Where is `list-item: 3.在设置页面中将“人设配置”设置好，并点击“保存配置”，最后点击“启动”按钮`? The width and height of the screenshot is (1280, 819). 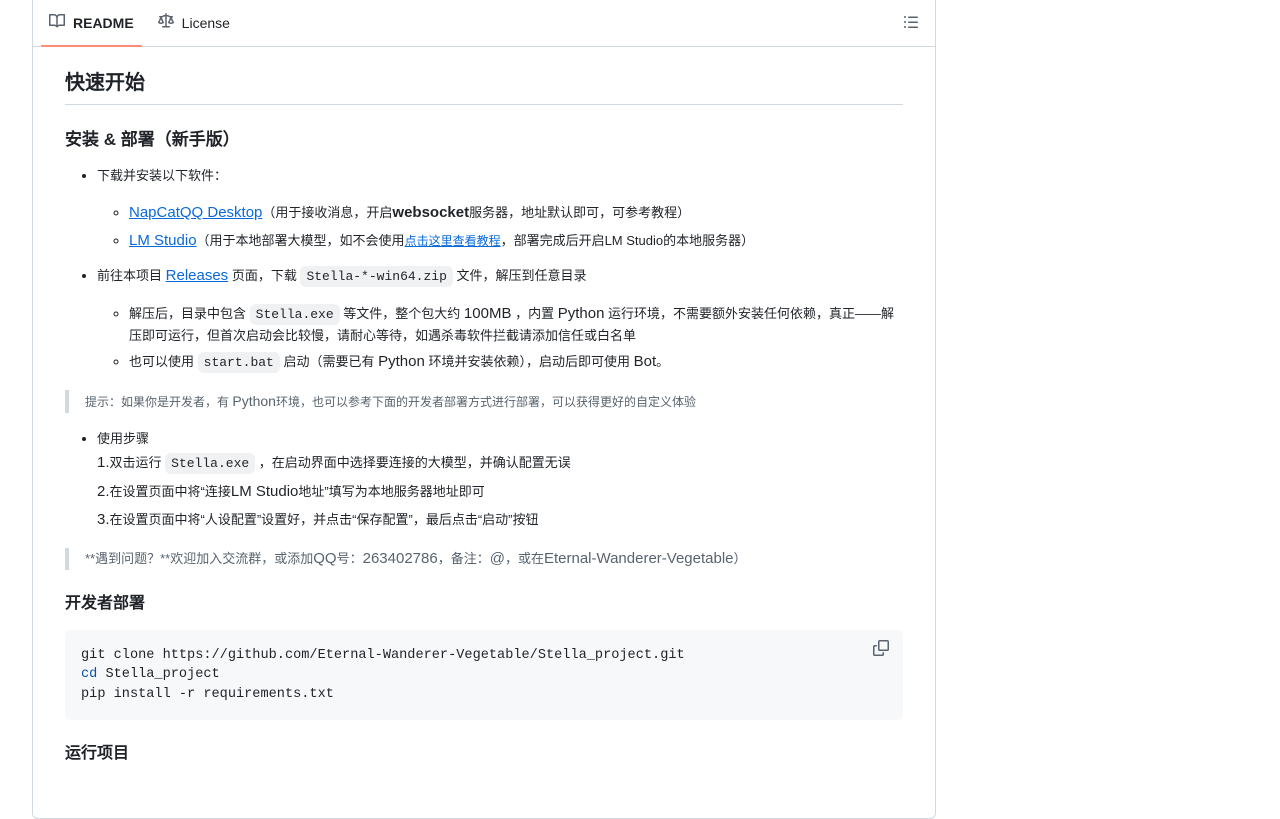
list-item: 3.在设置页面中将“人设配置”设置好，并点击“保存配置”，最后点击“启动”按钮 is located at coordinates (318, 520).